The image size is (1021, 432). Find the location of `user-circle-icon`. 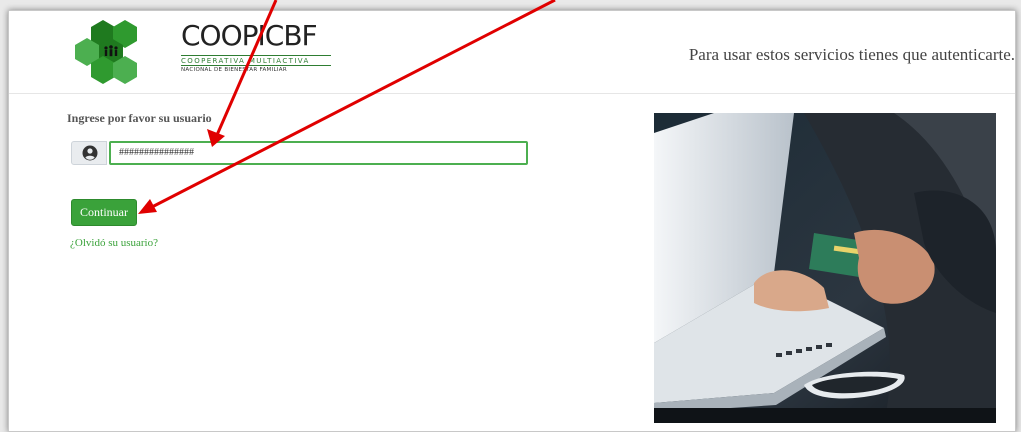

user-circle-icon is located at coordinates (90, 153).